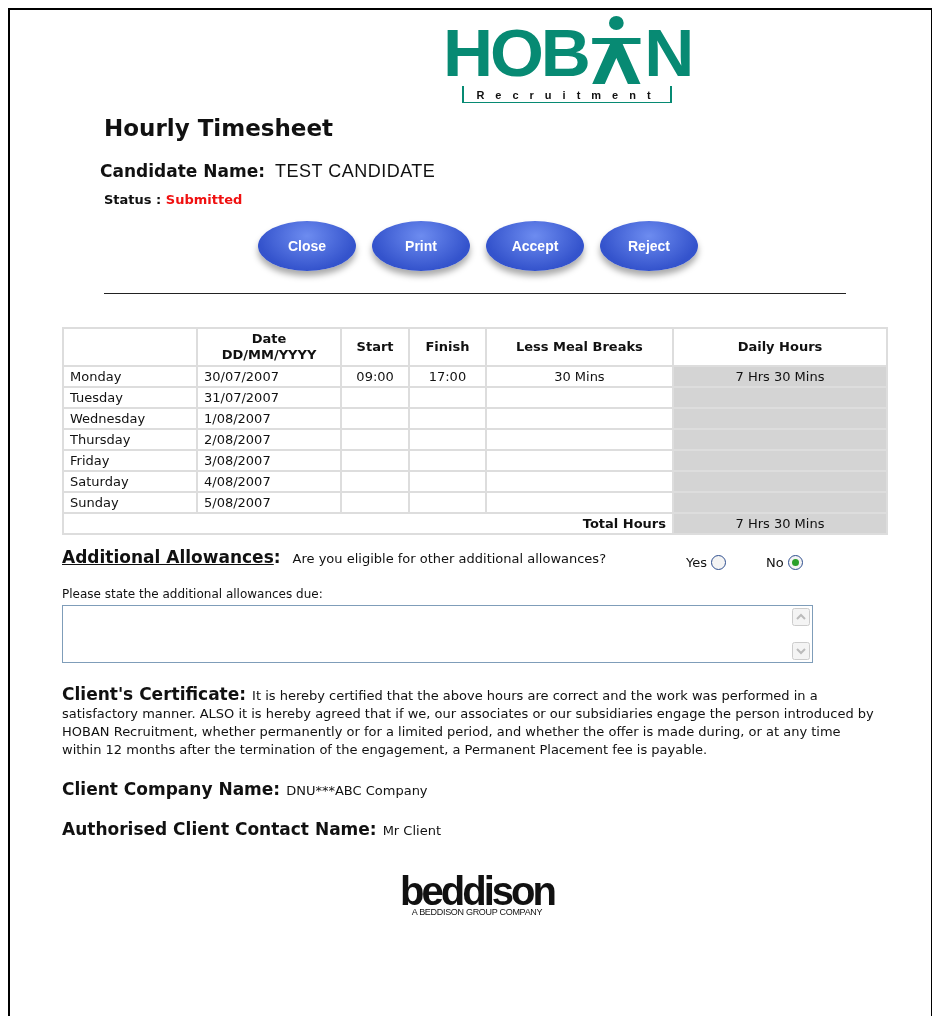 The height and width of the screenshot is (1018, 935). Describe the element at coordinates (269, 418) in the screenshot. I see `table-cell: 1/08/2007` at that location.